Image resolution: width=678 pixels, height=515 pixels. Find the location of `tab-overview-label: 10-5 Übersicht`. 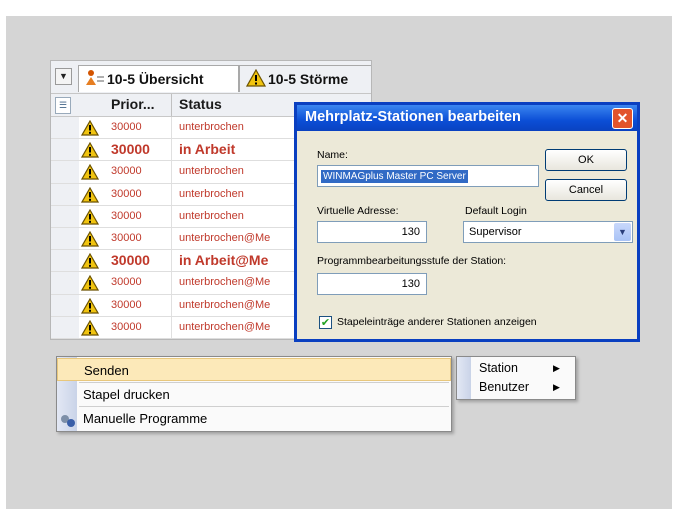

tab-overview-label: 10-5 Übersicht is located at coordinates (155, 79).